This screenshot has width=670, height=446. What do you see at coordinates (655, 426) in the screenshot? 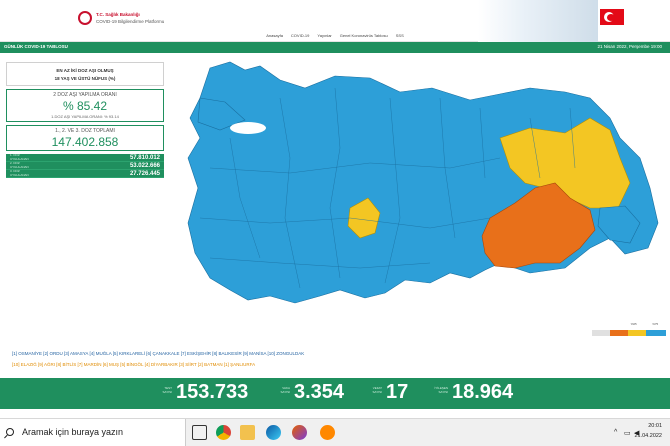
I see `tray-clock-time: 20:01` at bounding box center [655, 426].